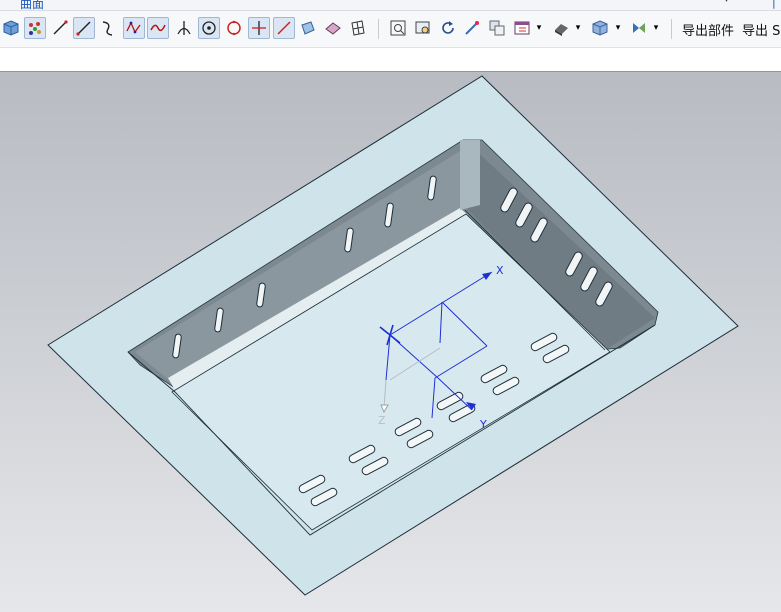 Image resolution: width=781 pixels, height=612 pixels. I want to click on layers-icon, so click(497, 28).